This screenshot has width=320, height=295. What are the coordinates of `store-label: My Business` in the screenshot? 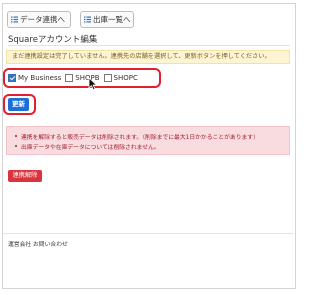 It's located at (40, 78).